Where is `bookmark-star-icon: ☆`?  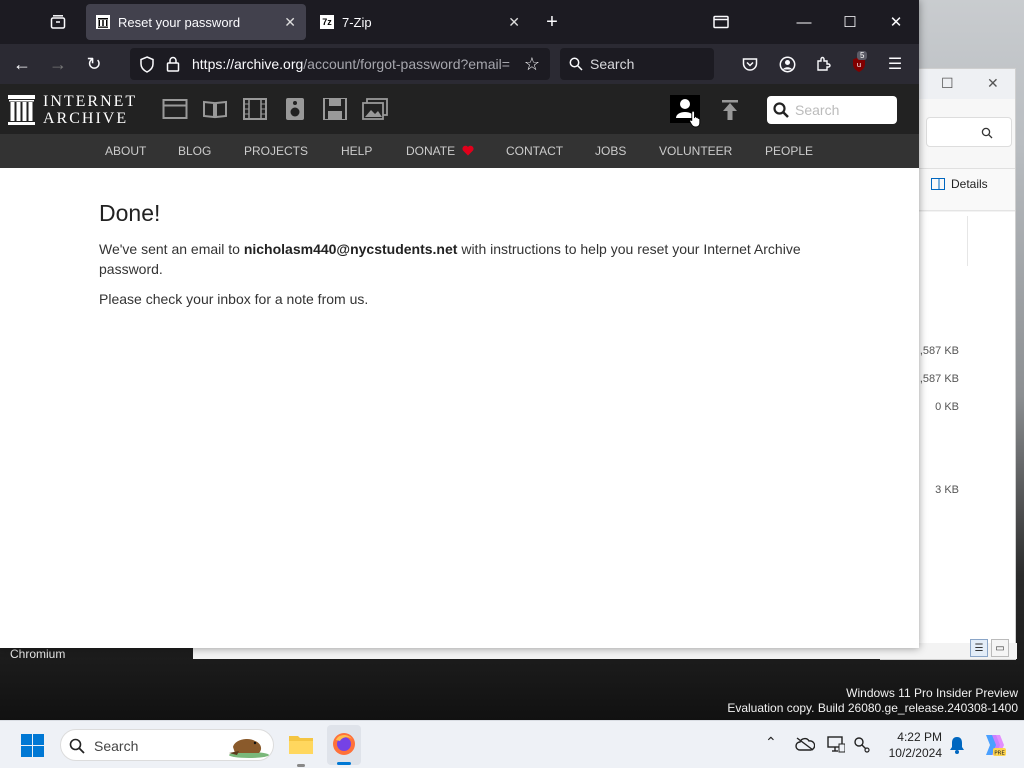
bookmark-star-icon: ☆ is located at coordinates (532, 64).